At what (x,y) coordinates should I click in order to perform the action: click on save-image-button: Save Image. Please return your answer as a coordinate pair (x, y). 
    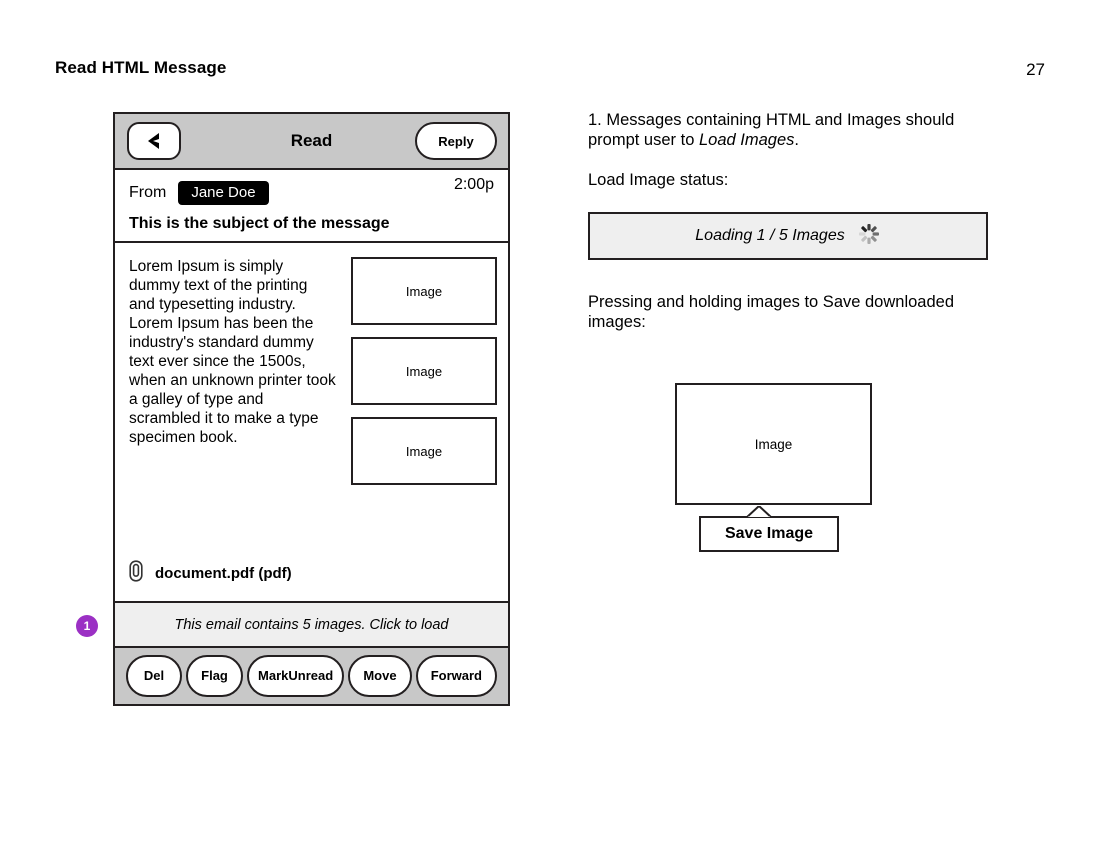
    Looking at the image, I should click on (769, 534).